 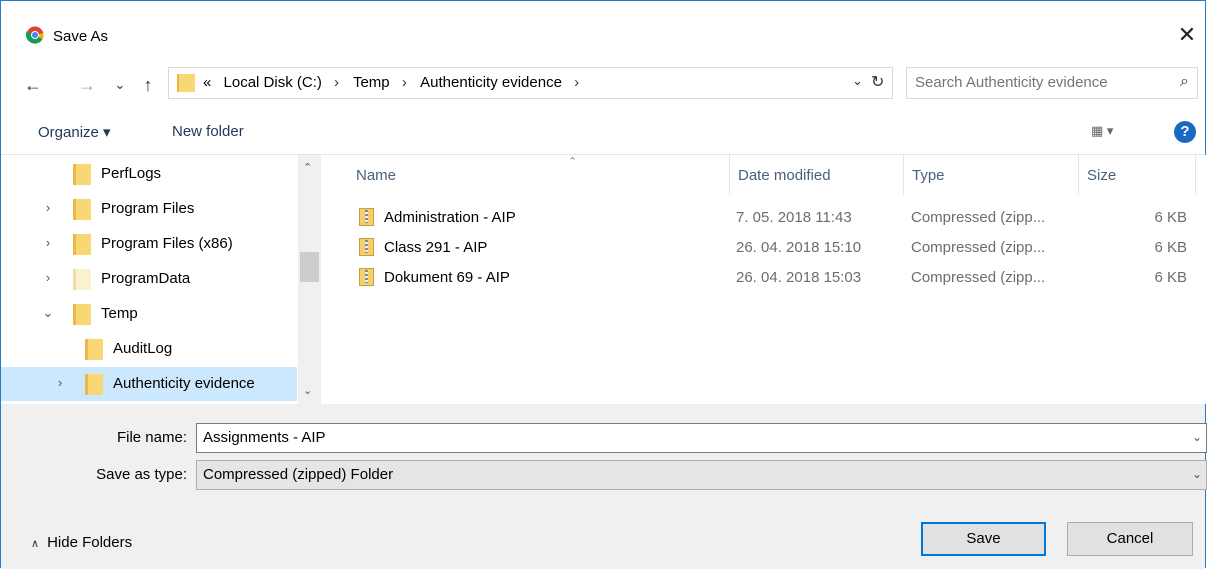 I want to click on file-name: Dokument 69 - AIP, so click(x=447, y=277).